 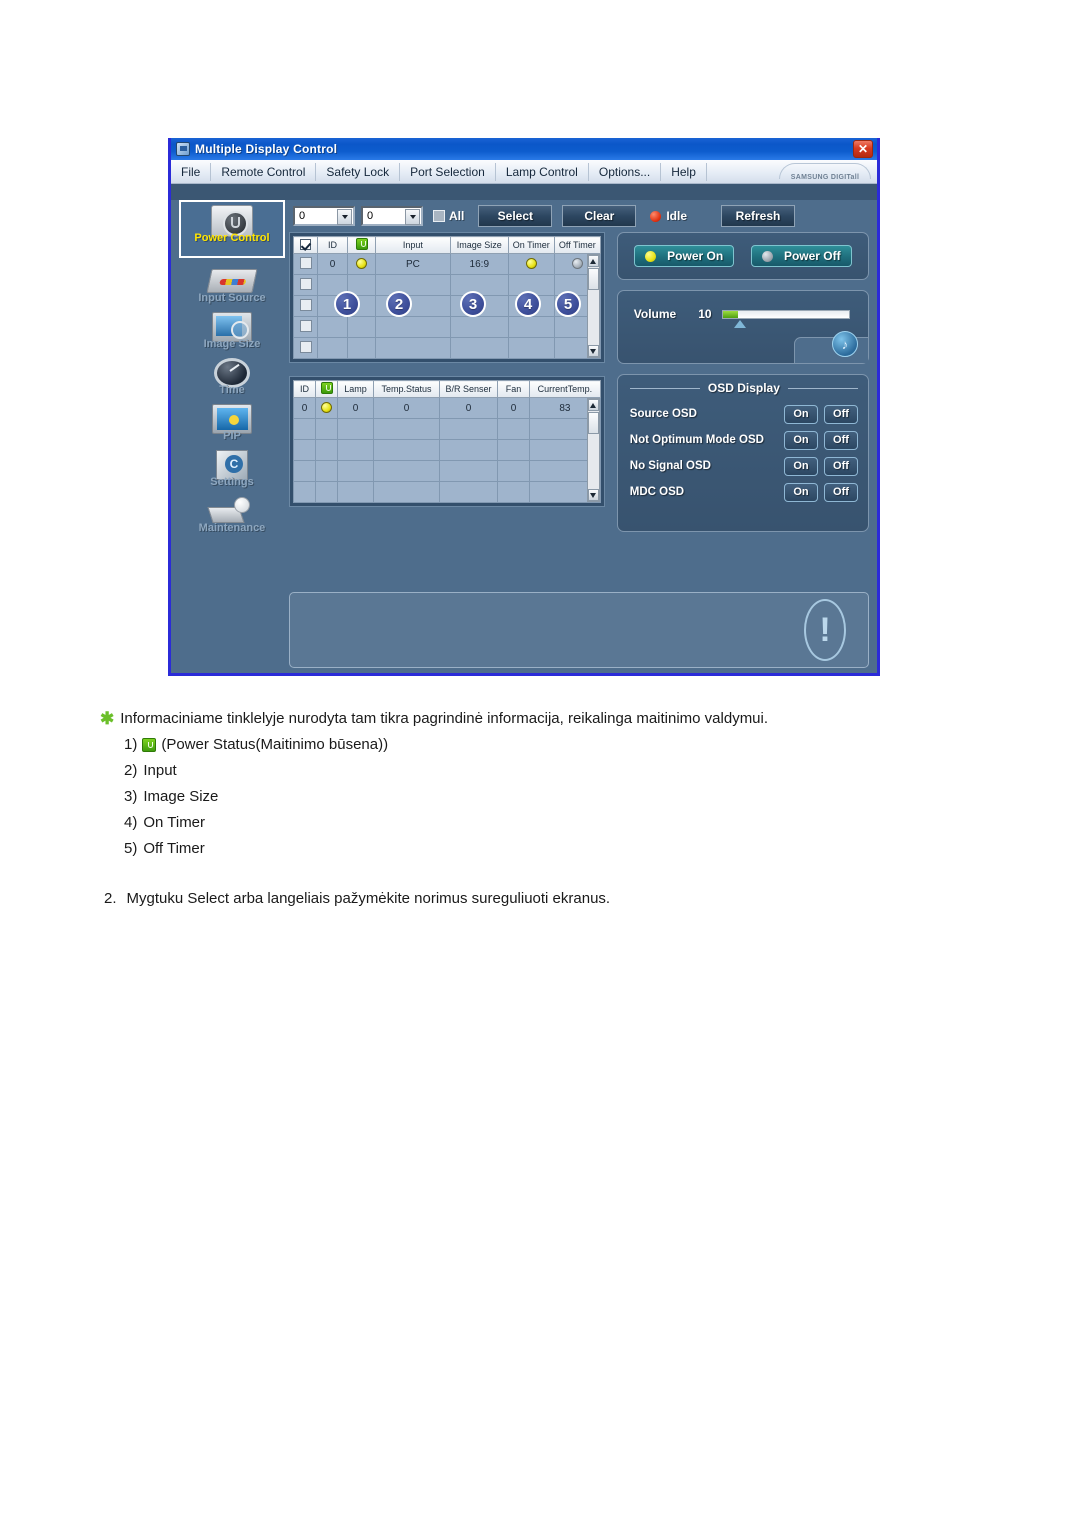 I want to click on sidebar-item-settings: Settings, so click(x=232, y=467).